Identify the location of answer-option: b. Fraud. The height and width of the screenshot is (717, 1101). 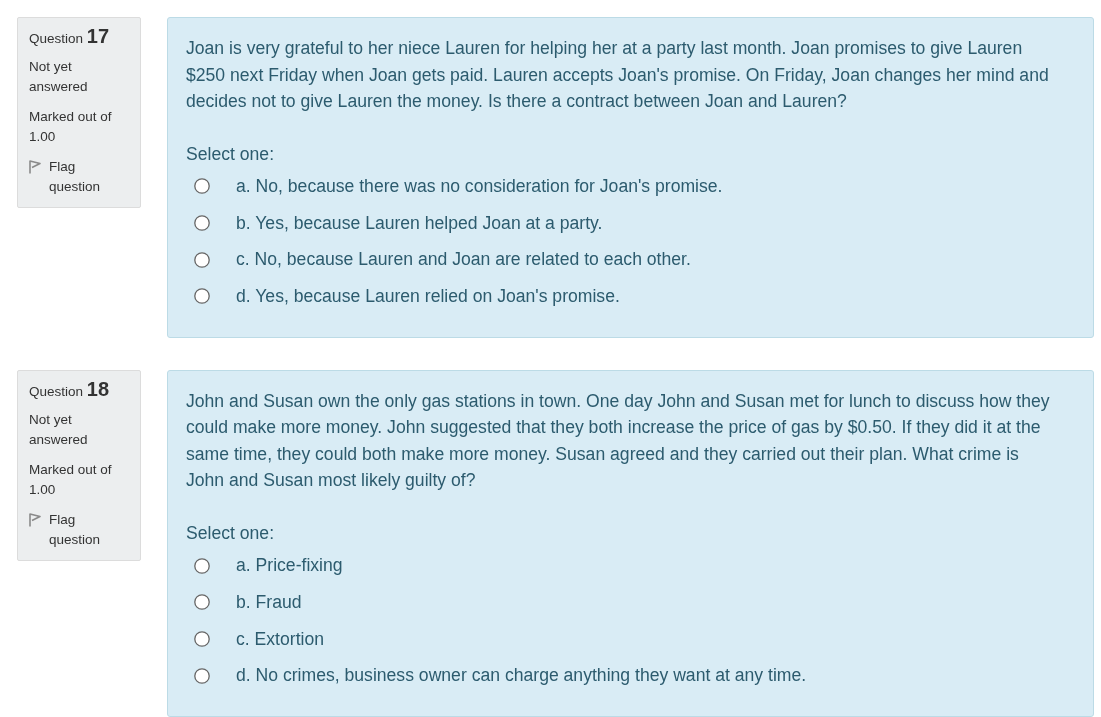
(269, 602).